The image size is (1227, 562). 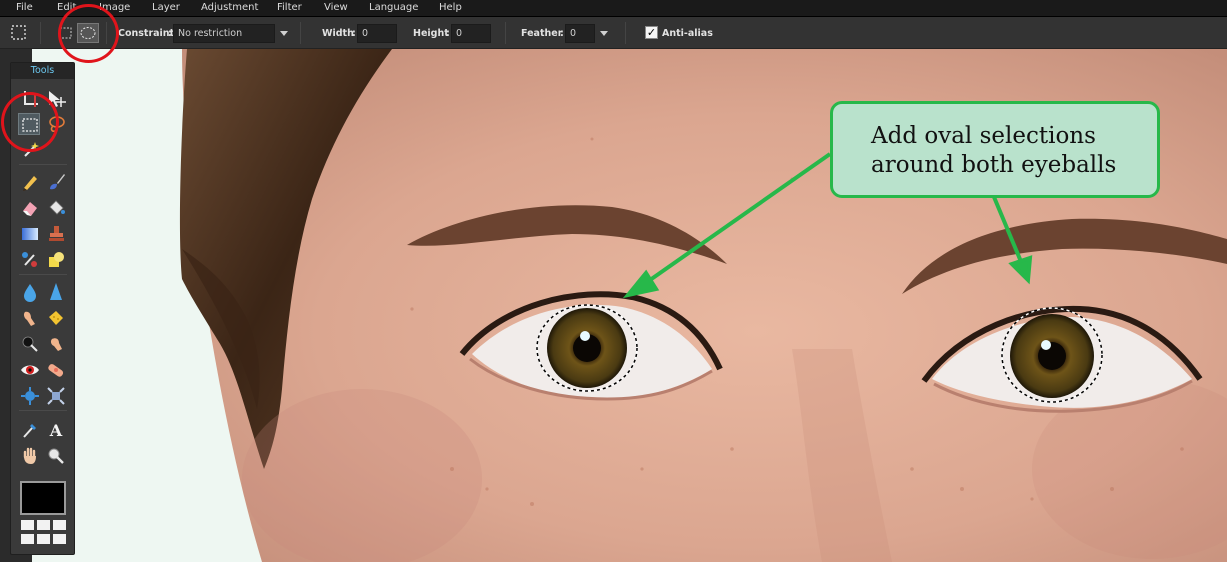 I want to click on menu-help: Help, so click(x=450, y=7).